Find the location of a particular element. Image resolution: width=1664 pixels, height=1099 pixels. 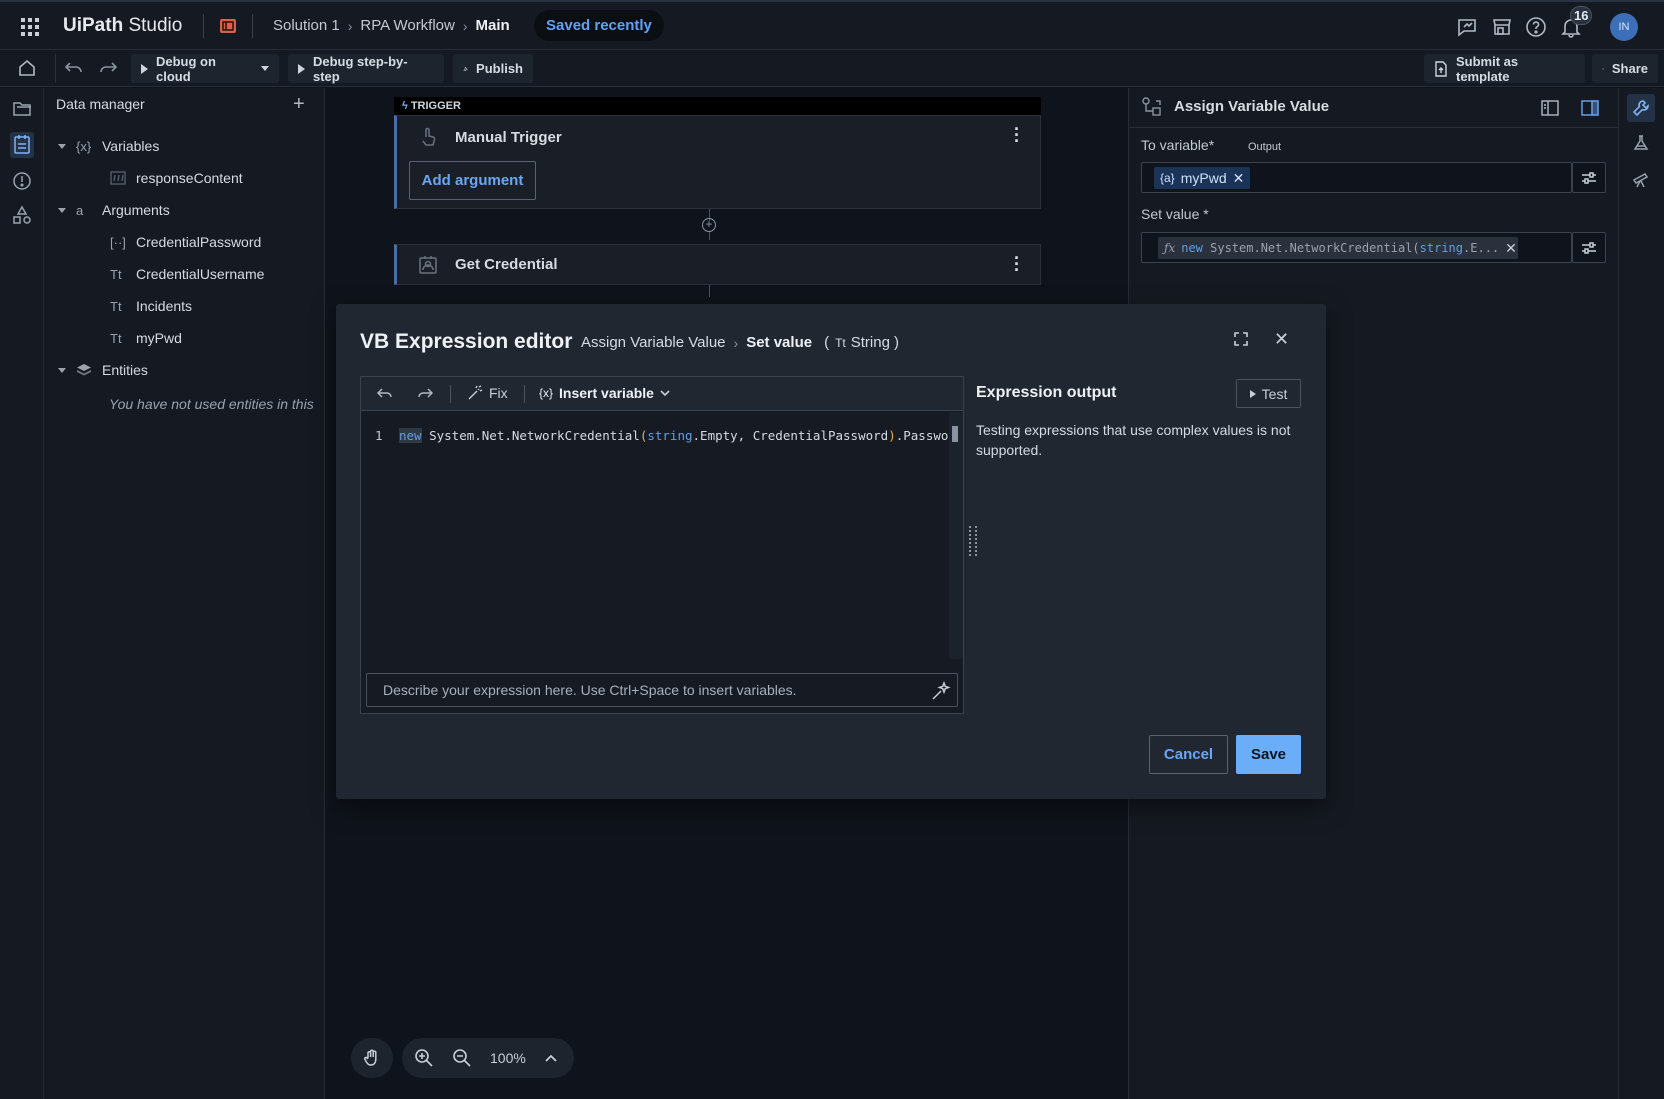

trigger-tag-label: TRIGGER is located at coordinates (435, 106).